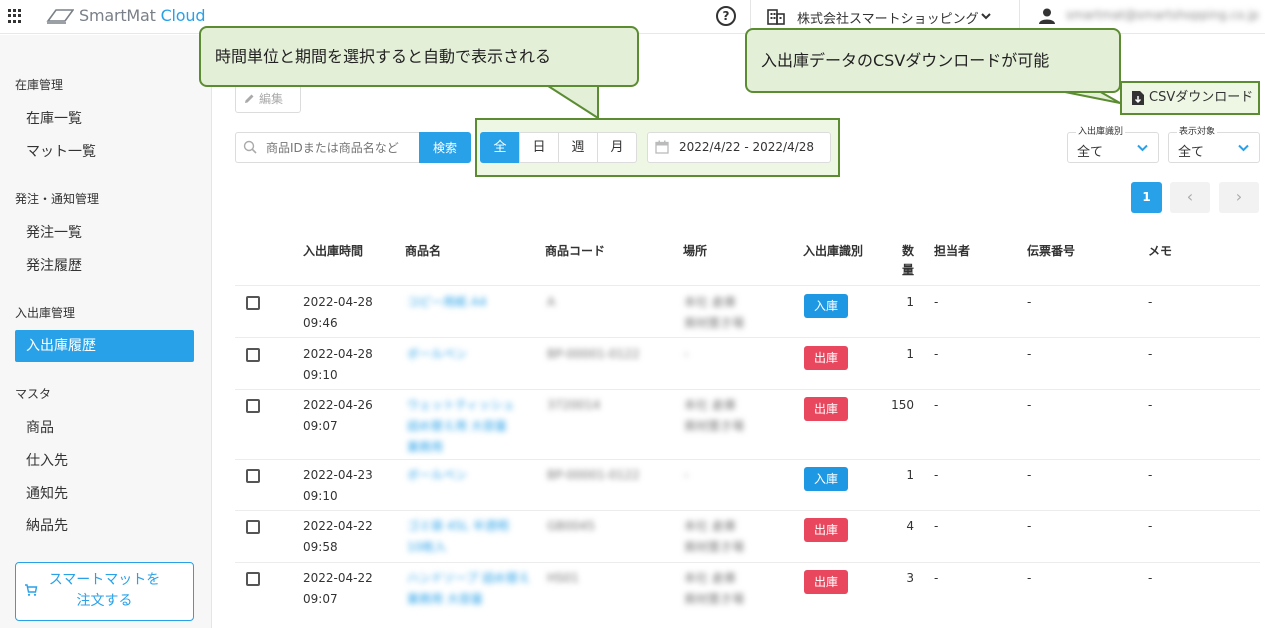  What do you see at coordinates (338, 536) in the screenshot?
I see `row-datetime: 2022-04-22 09:58` at bounding box center [338, 536].